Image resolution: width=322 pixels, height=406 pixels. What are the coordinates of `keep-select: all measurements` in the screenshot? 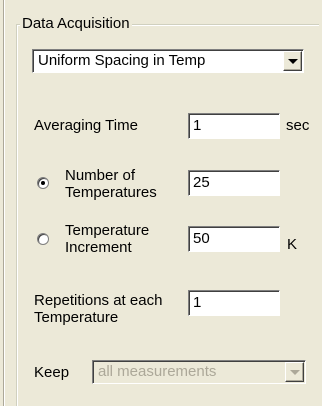 It's located at (199, 372).